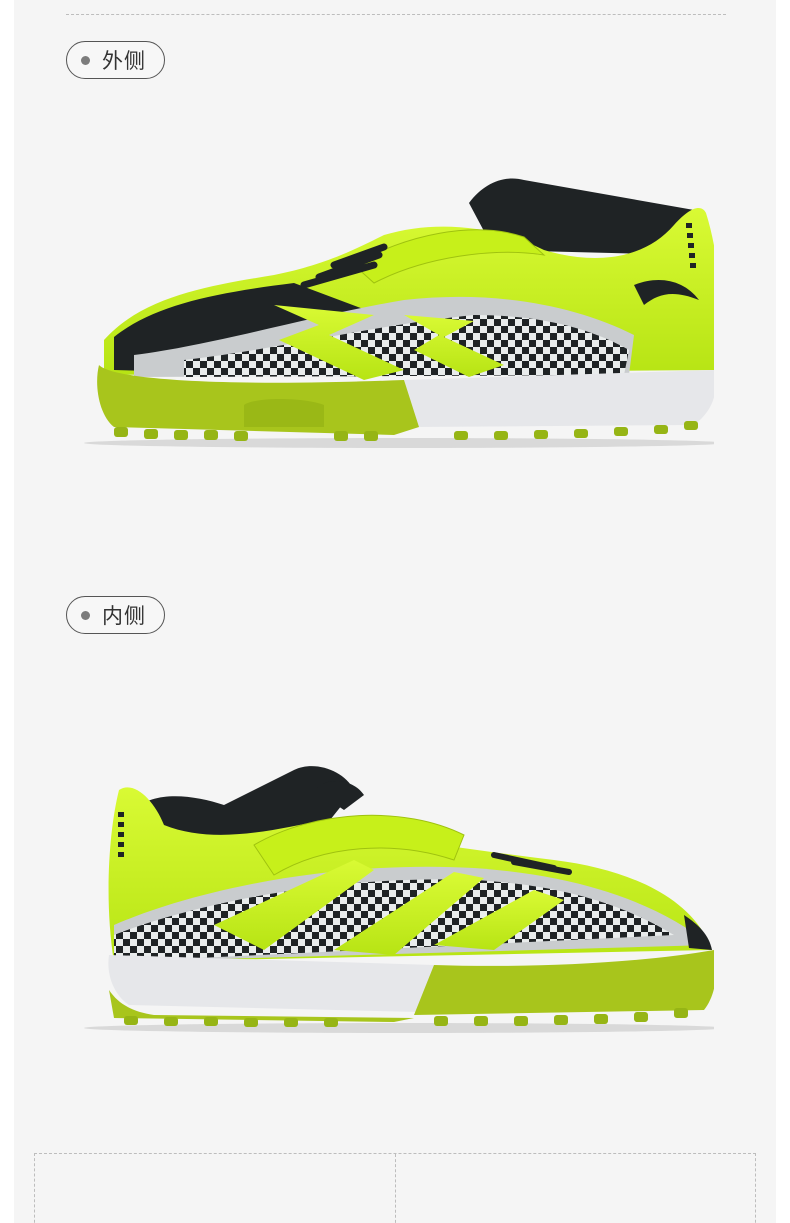  I want to click on inner-view-label: 内侧, so click(115, 615).